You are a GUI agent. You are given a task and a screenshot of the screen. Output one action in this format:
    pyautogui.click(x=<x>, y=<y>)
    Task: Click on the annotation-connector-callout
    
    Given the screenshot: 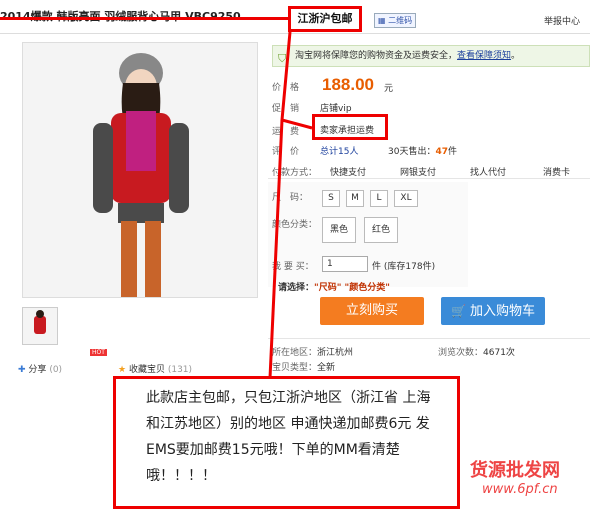 What is the action you would take?
    pyautogui.click(x=276, y=249)
    